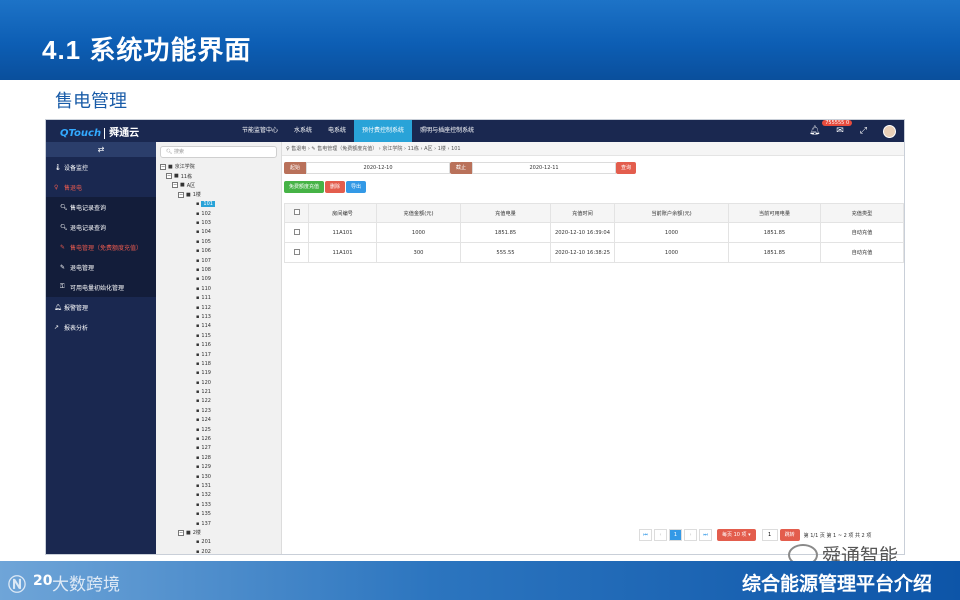  Describe the element at coordinates (814, 131) in the screenshot. I see `bell-icon: 🔔︎` at that location.